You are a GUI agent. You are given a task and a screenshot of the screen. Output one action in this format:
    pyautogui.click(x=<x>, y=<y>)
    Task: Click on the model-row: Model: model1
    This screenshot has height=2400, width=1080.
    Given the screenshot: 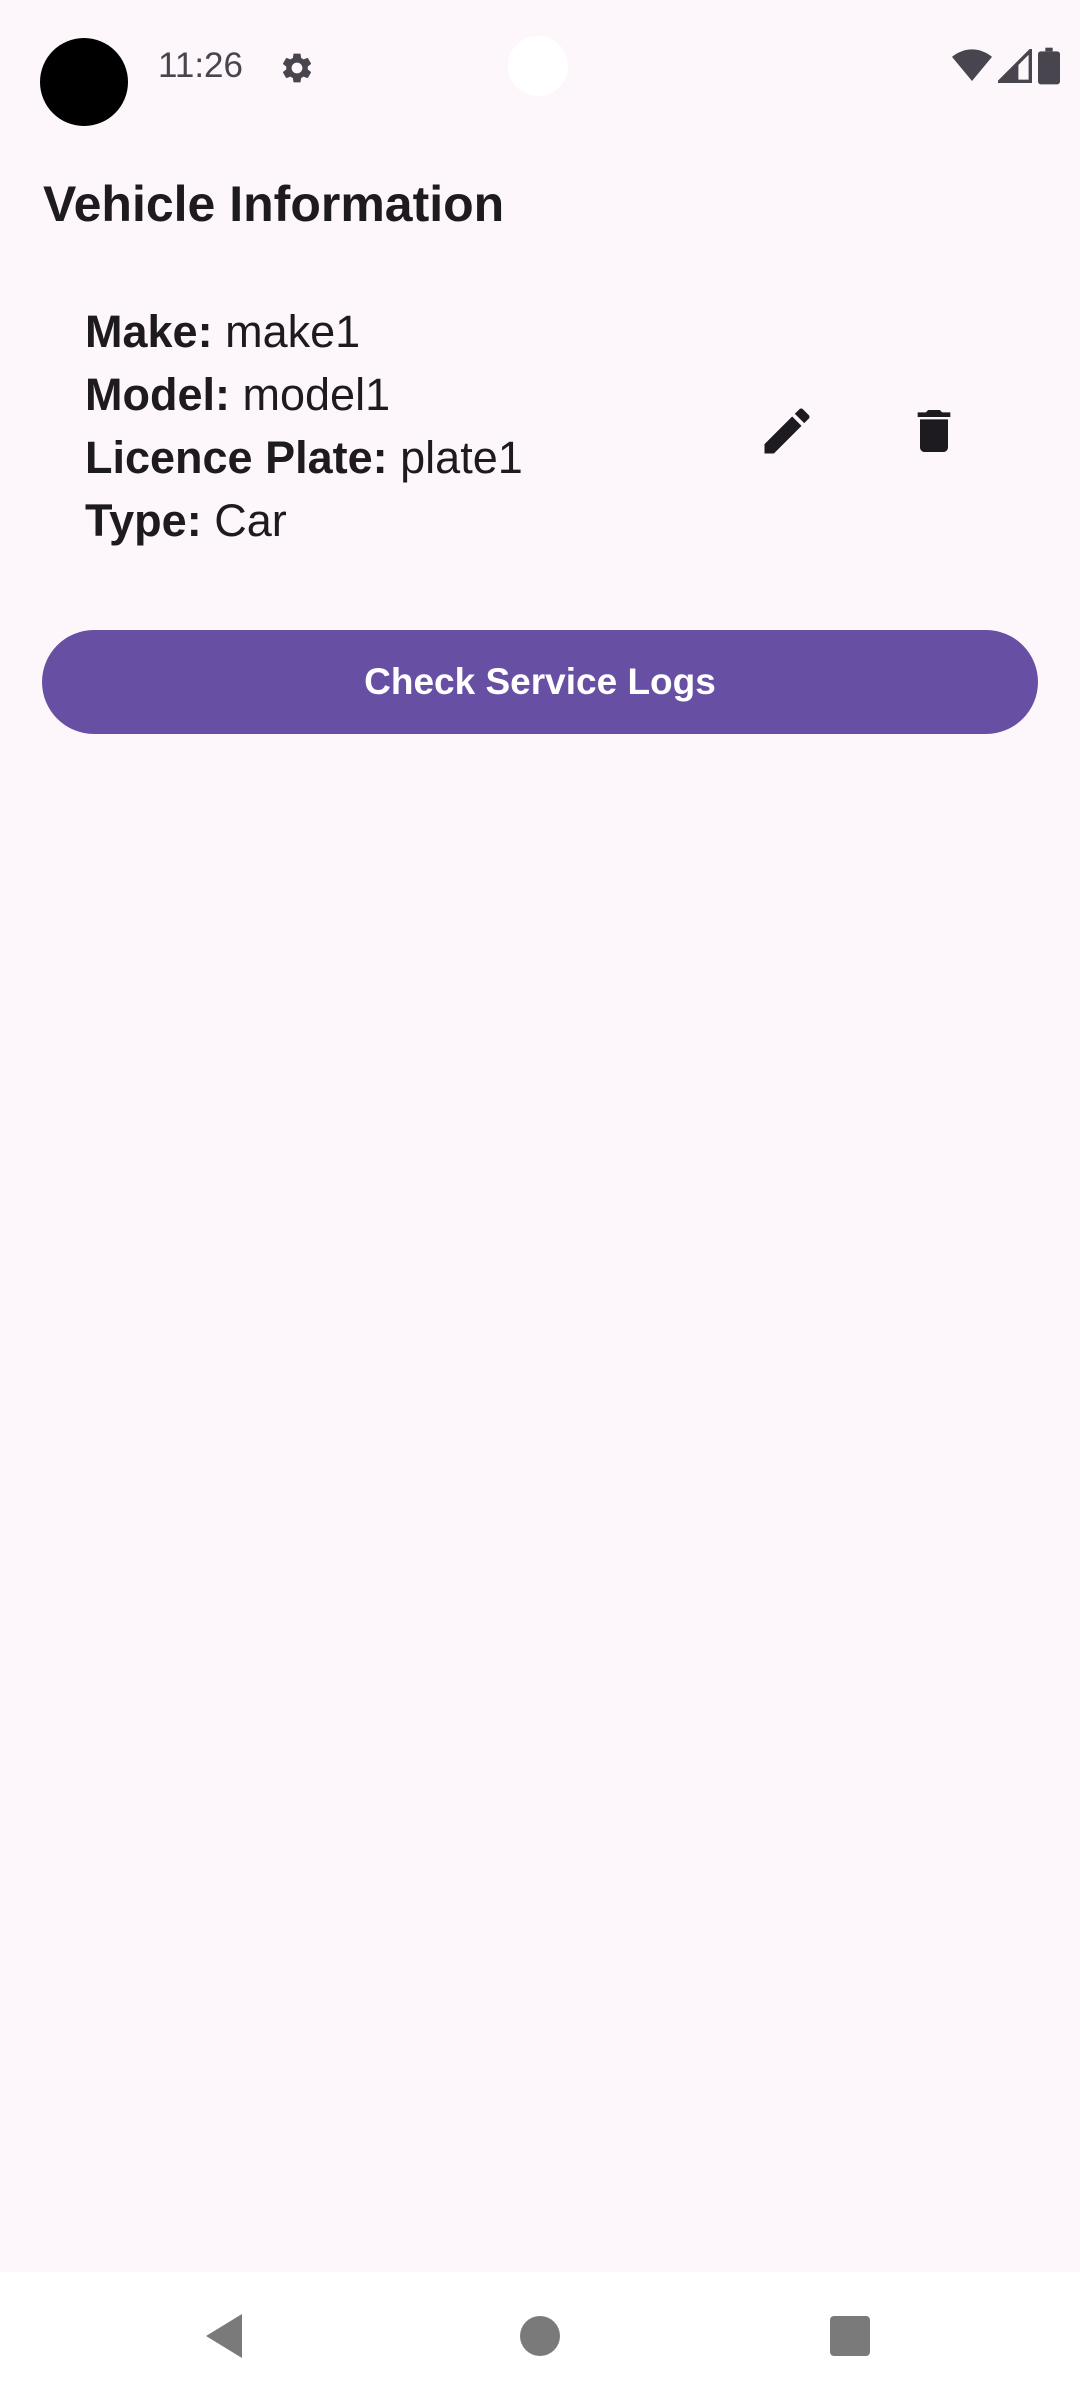 What is the action you would take?
    pyautogui.click(x=304, y=394)
    